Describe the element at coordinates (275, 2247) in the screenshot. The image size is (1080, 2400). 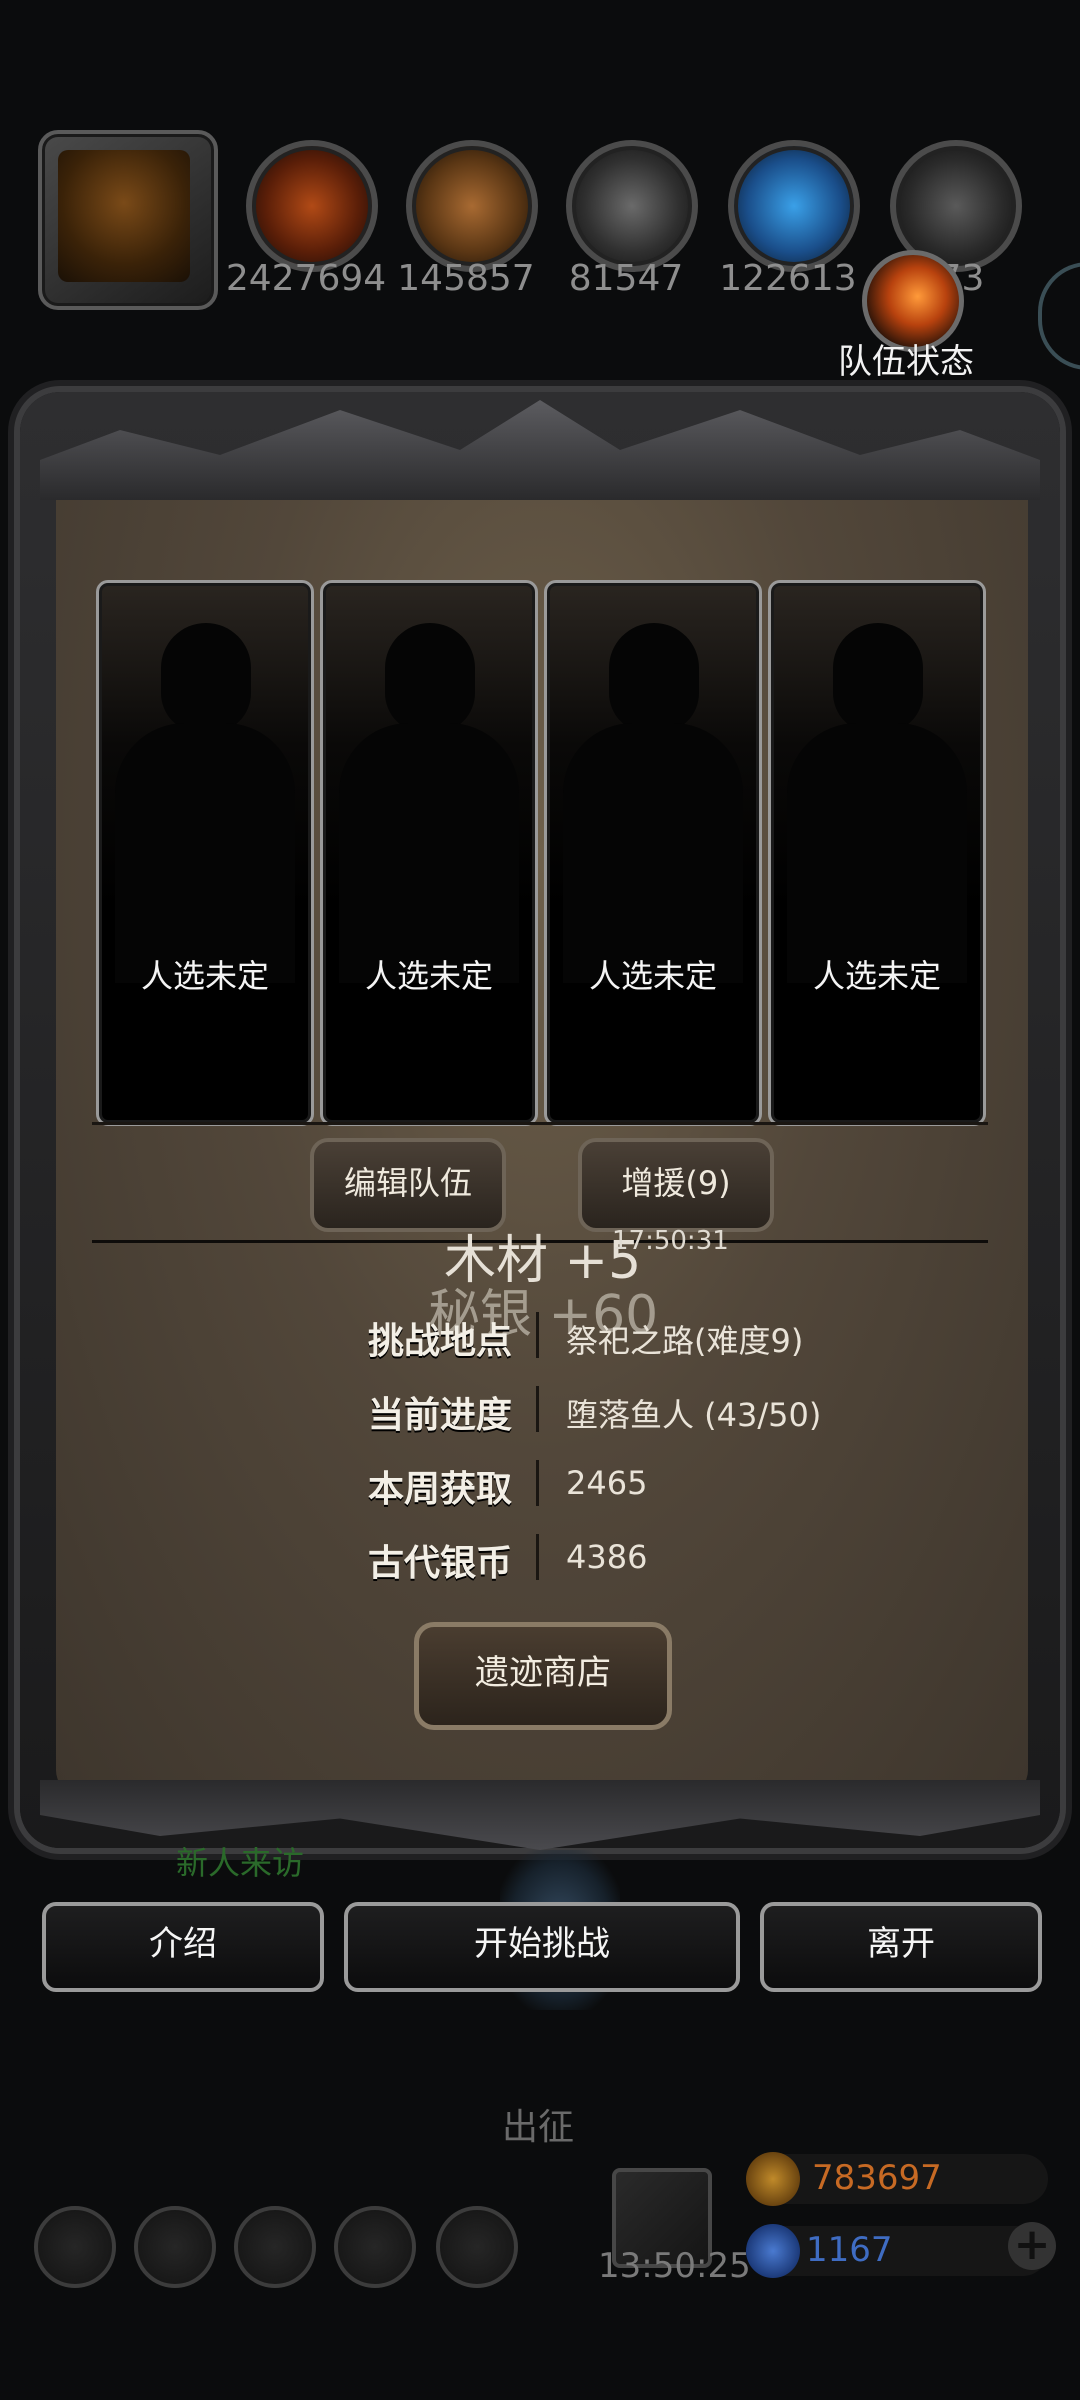
I see `gate-icon` at that location.